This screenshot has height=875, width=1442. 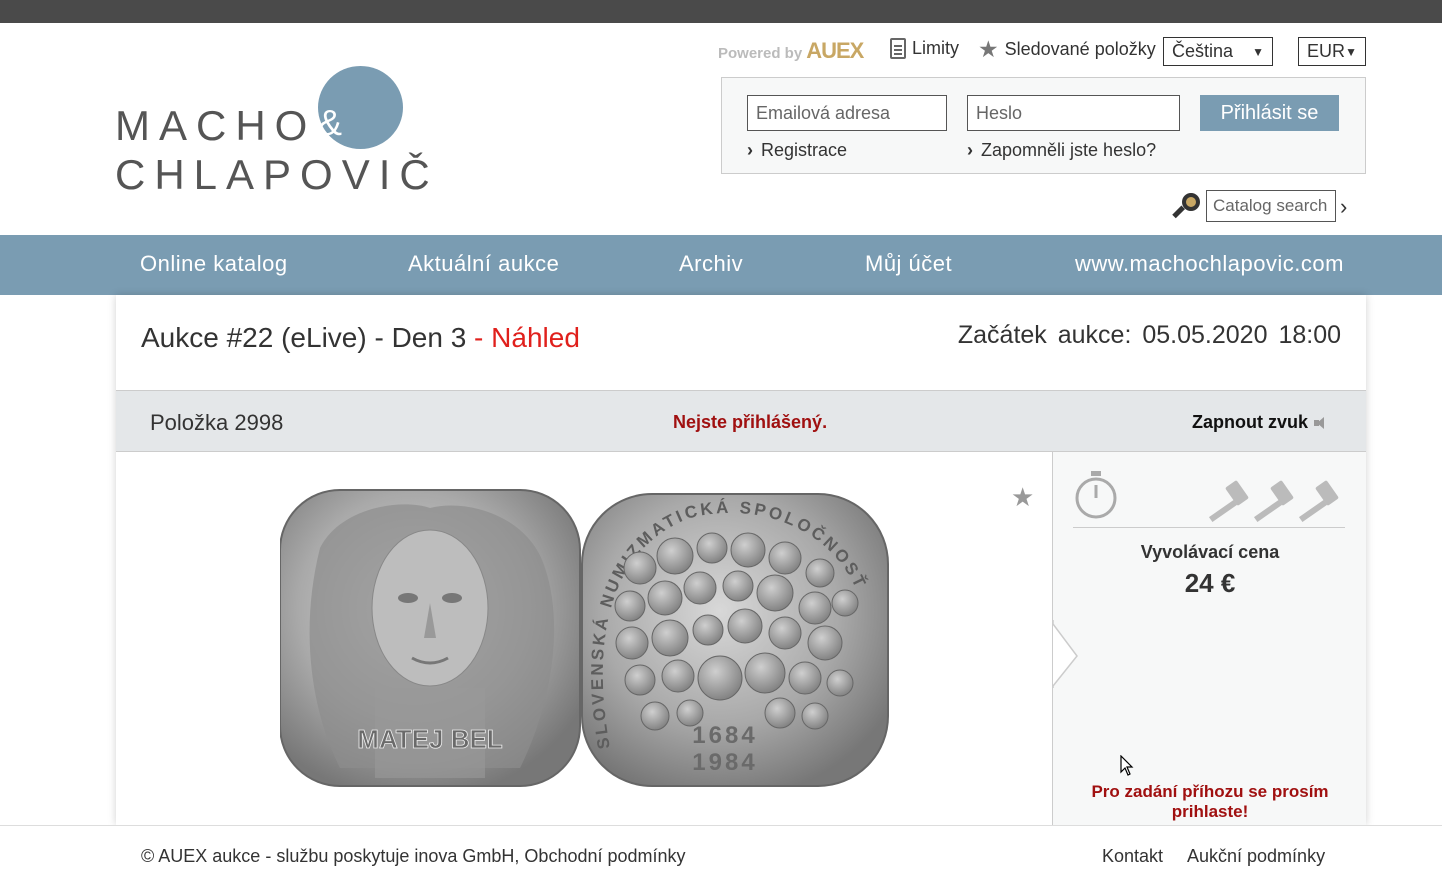 I want to click on currency-select: EUR ▼, so click(x=1332, y=51).